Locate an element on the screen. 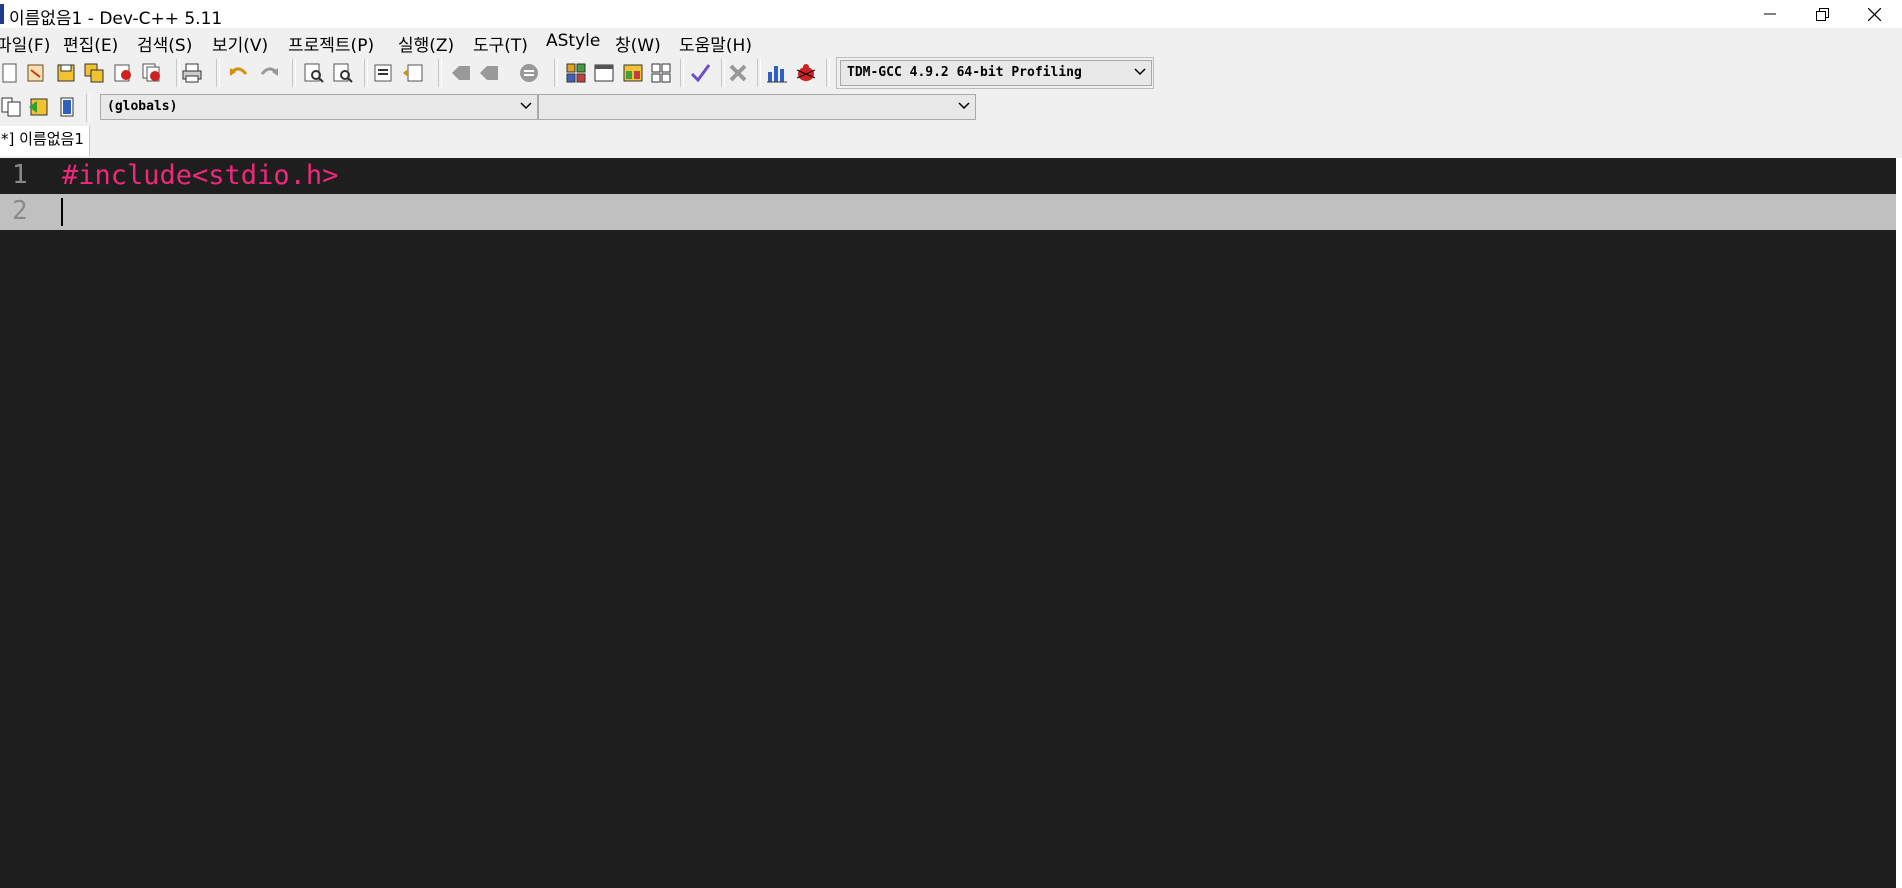  menu-tools: 도구(T) is located at coordinates (500, 43).